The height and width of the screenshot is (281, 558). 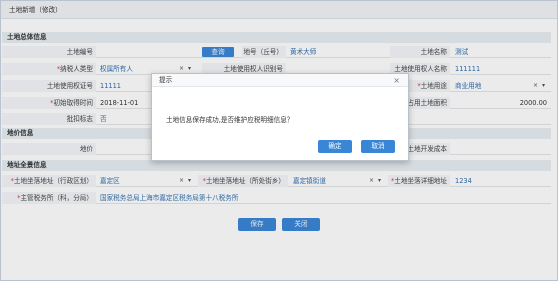 What do you see at coordinates (280, 80) in the screenshot?
I see `dialog-title: 提示` at bounding box center [280, 80].